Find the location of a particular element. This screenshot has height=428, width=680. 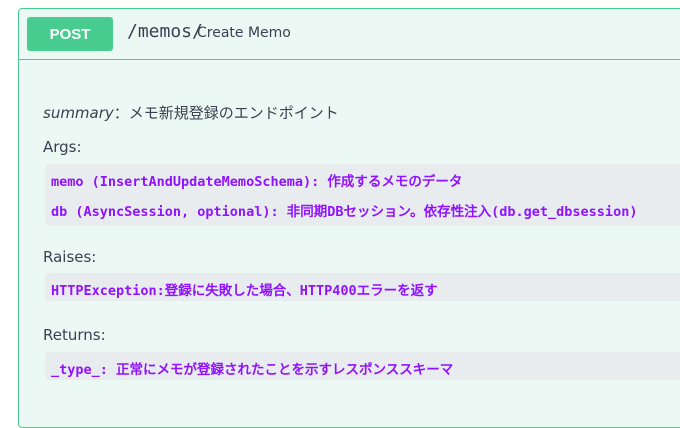

summary-label: summary is located at coordinates (78, 113).